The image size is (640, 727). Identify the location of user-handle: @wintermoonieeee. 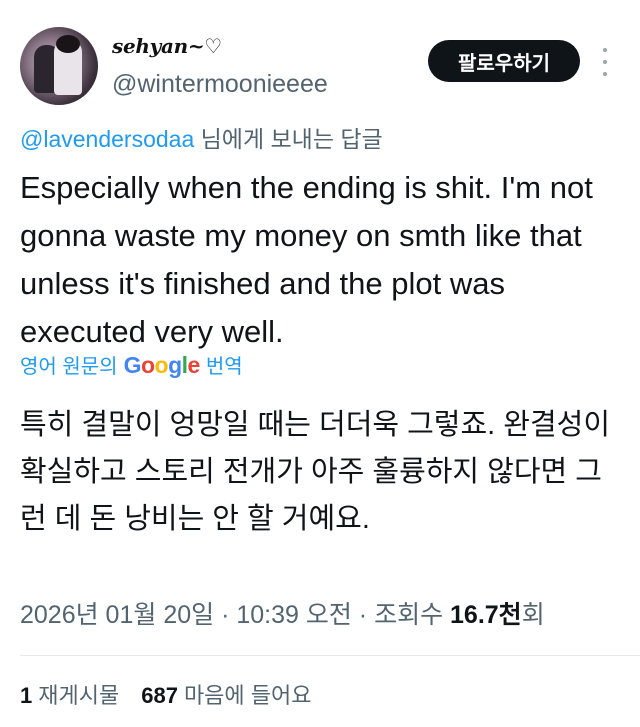
(220, 84).